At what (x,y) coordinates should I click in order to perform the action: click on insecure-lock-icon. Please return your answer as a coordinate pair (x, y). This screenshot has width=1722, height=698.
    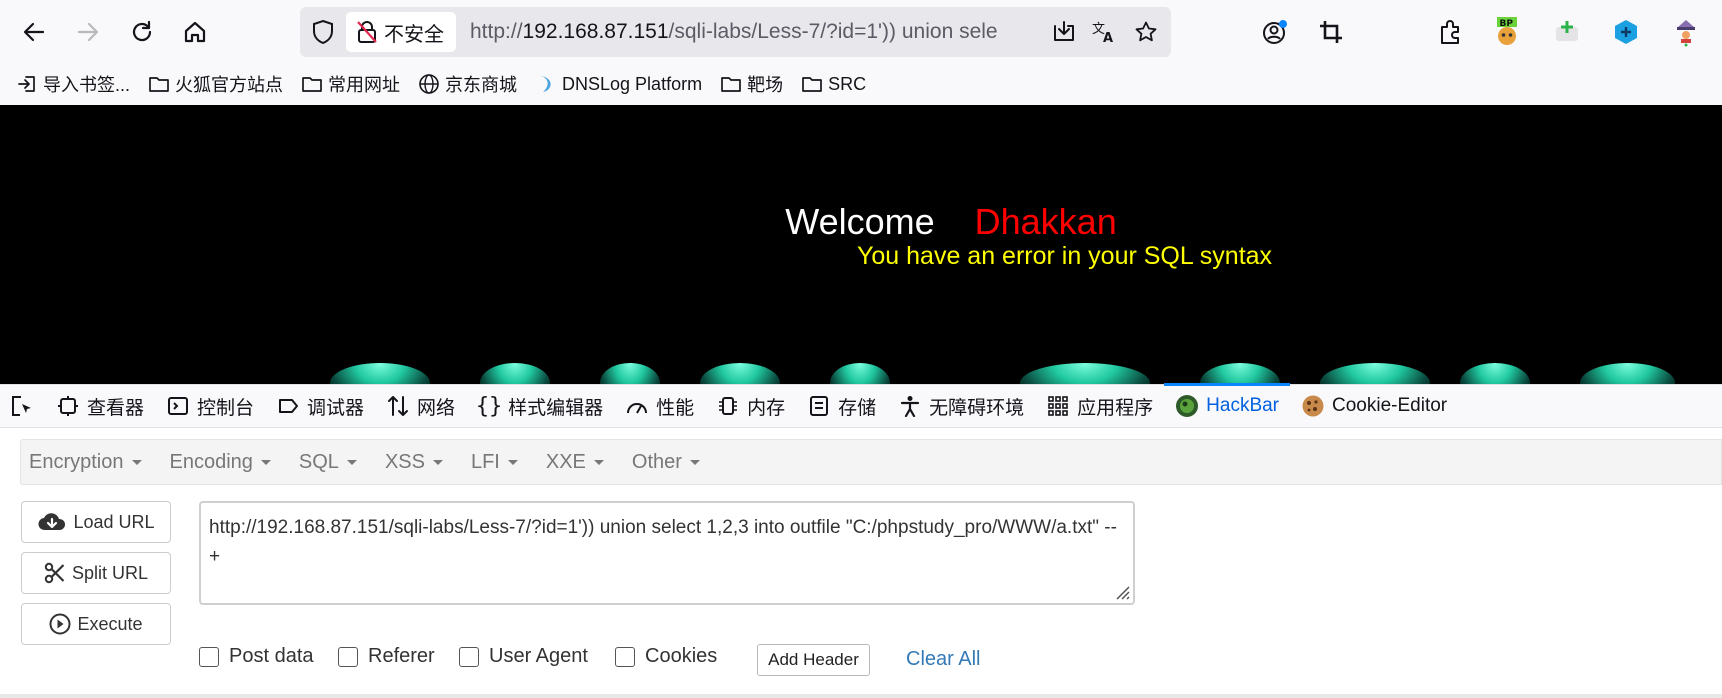
    Looking at the image, I should click on (367, 32).